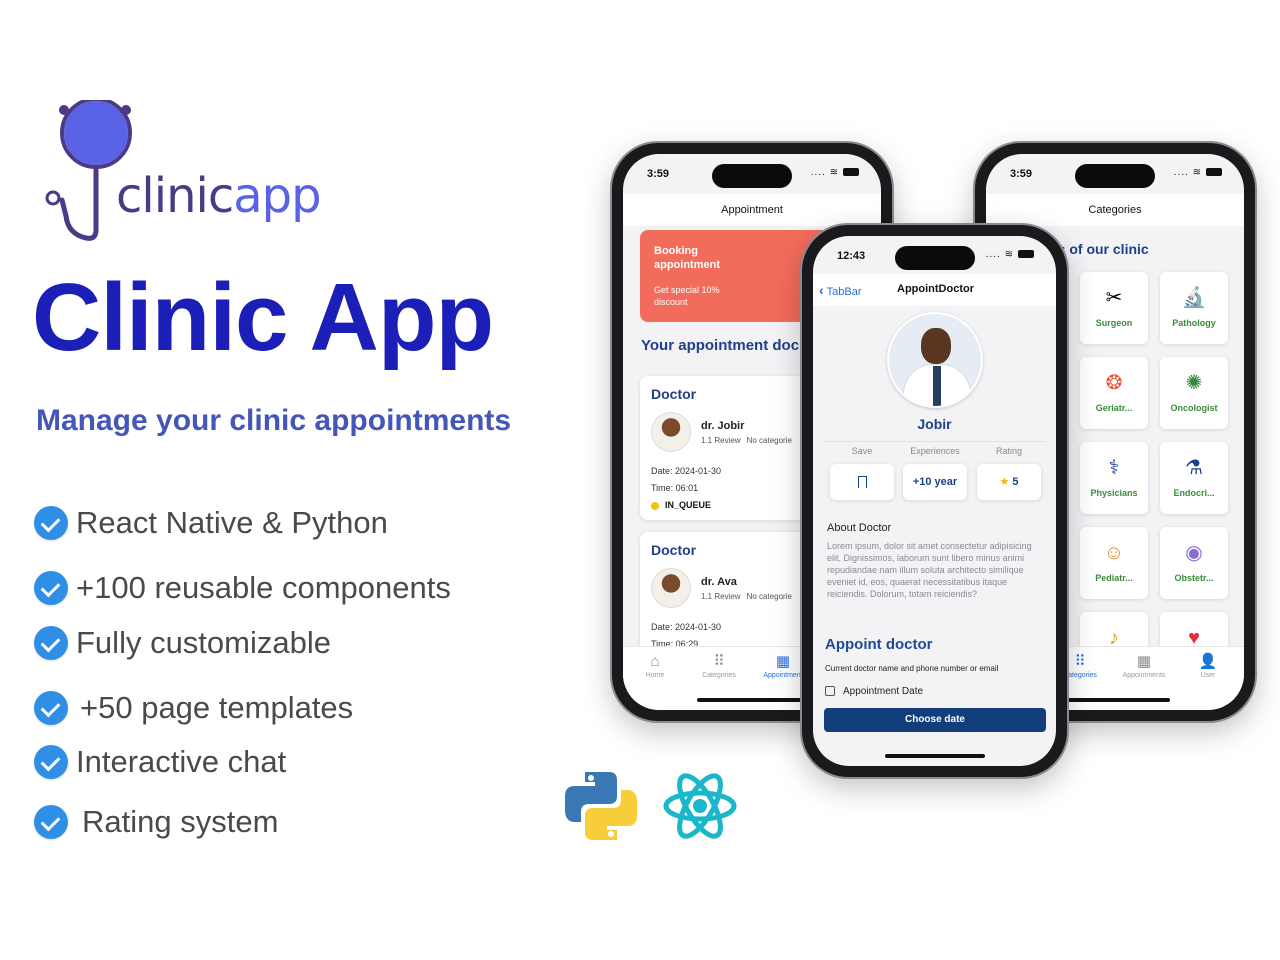 This screenshot has width=1280, height=960. Describe the element at coordinates (274, 420) in the screenshot. I see `hero-subtitle: Manage your clinic appointments` at that location.